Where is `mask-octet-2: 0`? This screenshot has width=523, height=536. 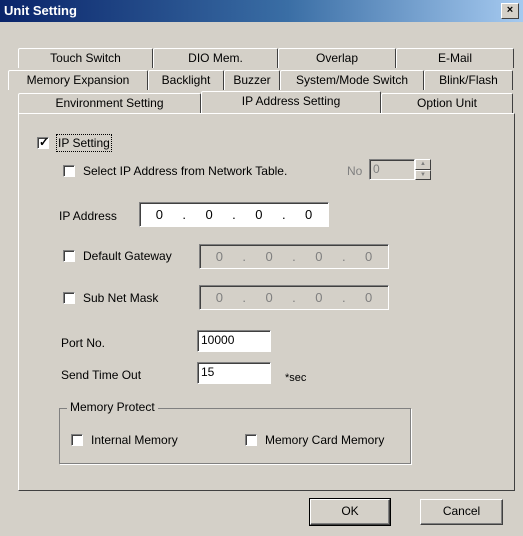 mask-octet-2: 0 is located at coordinates (269, 297).